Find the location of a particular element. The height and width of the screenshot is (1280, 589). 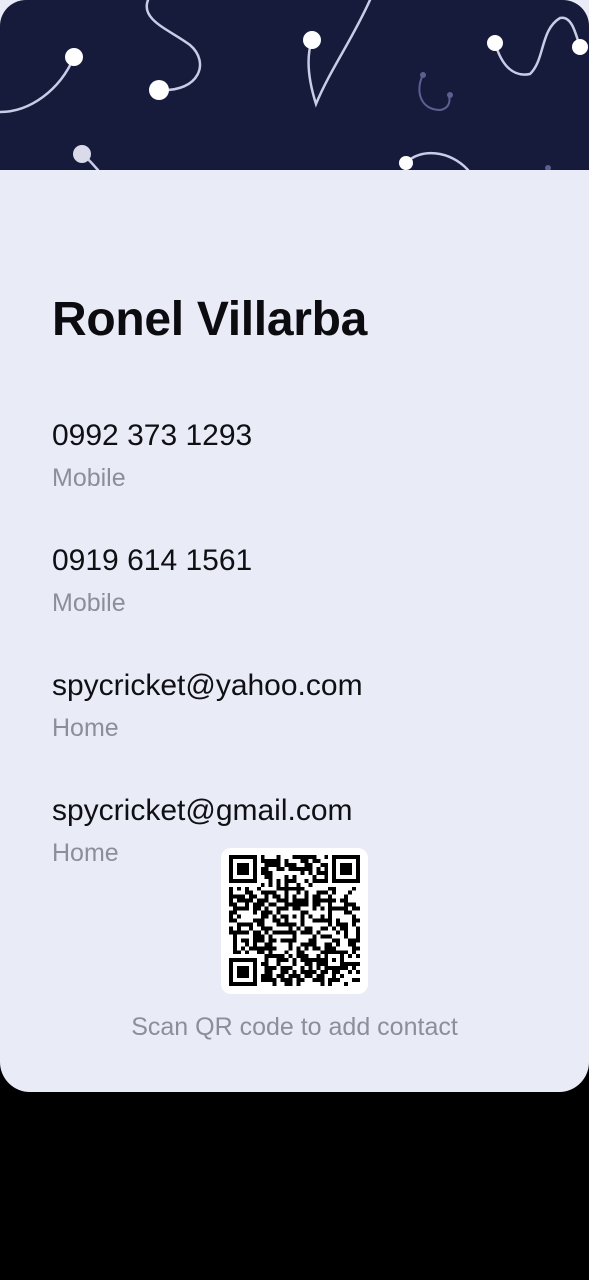

email-entry: spycricket@yahoo.com Home is located at coordinates (207, 705).